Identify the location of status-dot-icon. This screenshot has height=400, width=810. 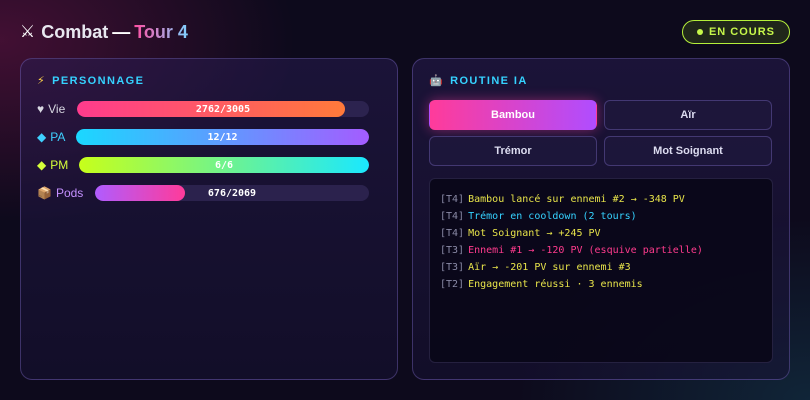
(699, 32).